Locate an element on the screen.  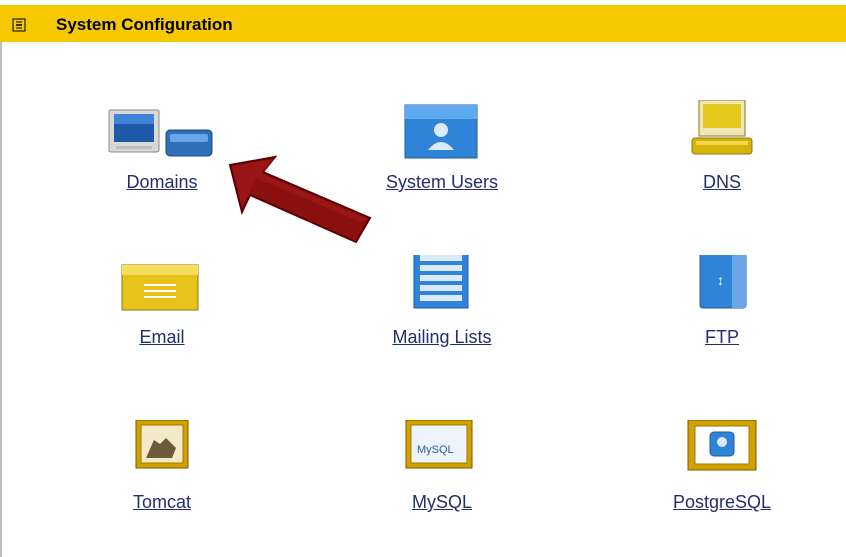
tomcat-icon is located at coordinates (162, 444).